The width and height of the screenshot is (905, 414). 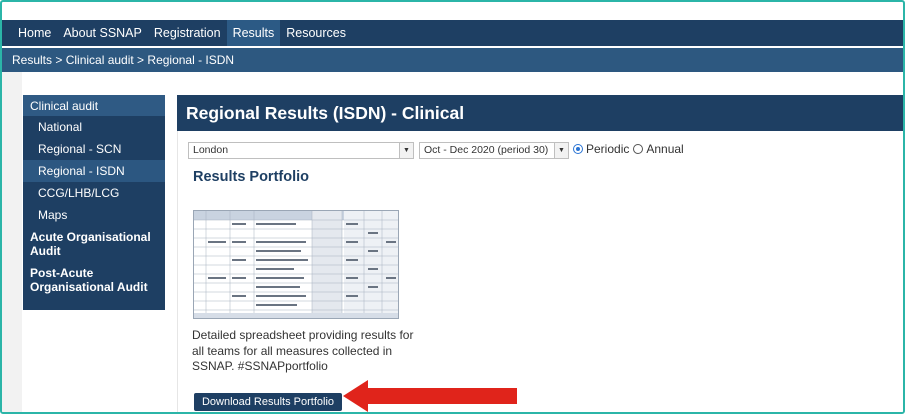 I want to click on sidebar-head-clinical-audit: Clinical audit, so click(x=94, y=105).